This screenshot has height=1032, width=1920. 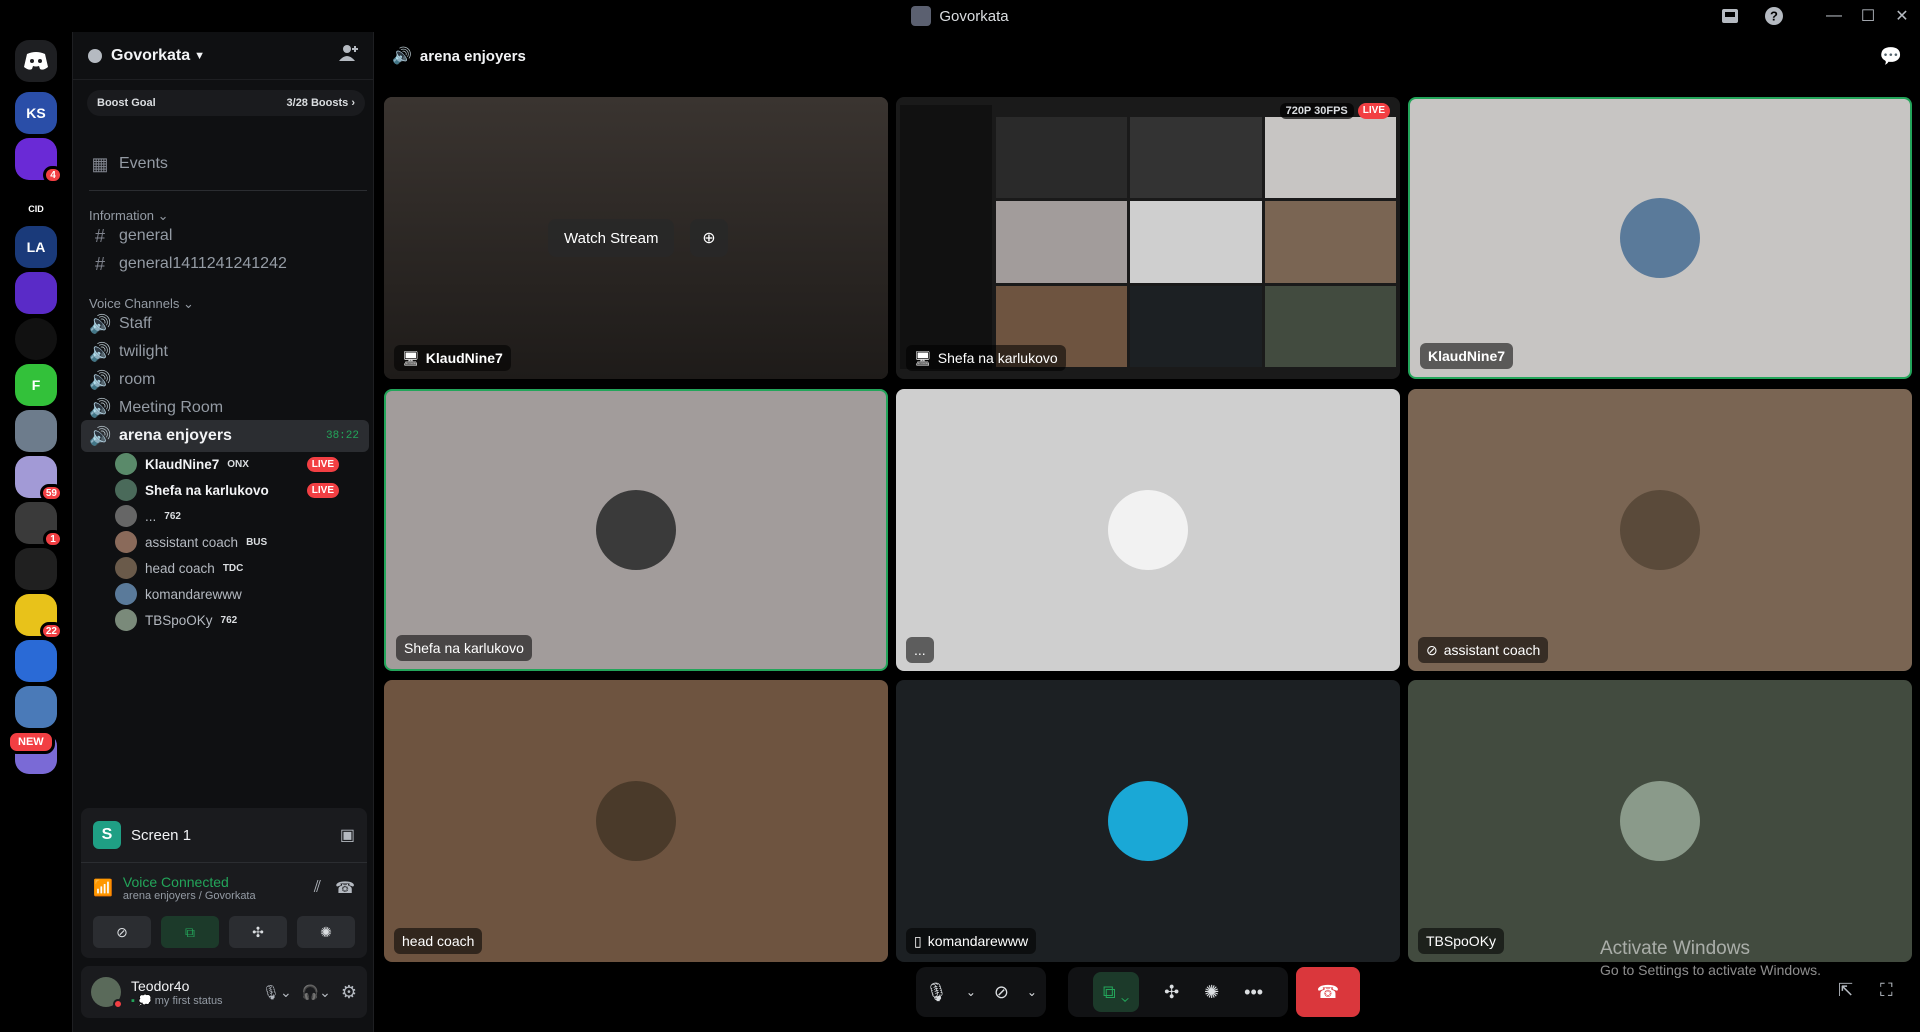 I want to click on fullscreen-icon: ⛶, so click(x=1886, y=990).